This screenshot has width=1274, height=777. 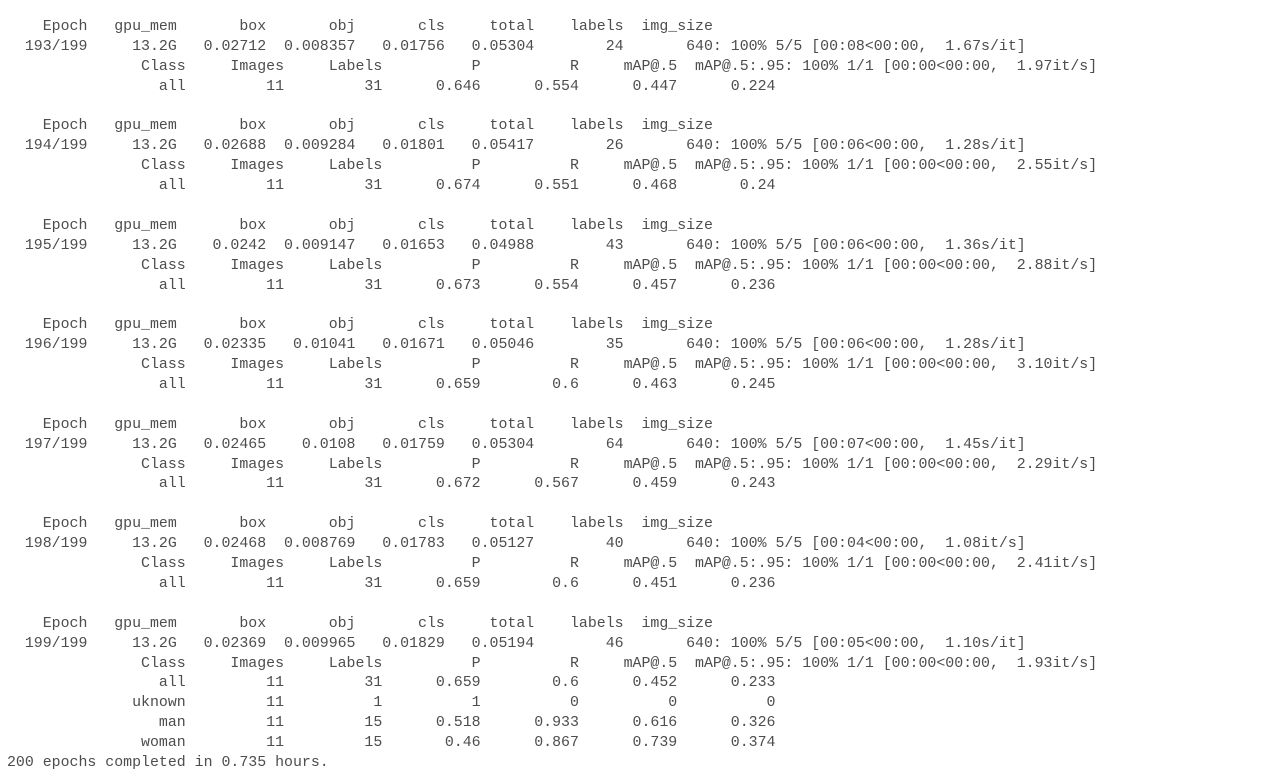 What do you see at coordinates (391, 723) in the screenshot?
I see `terminal-line: man 11 15 0.518 0.933 0.616 0.326` at bounding box center [391, 723].